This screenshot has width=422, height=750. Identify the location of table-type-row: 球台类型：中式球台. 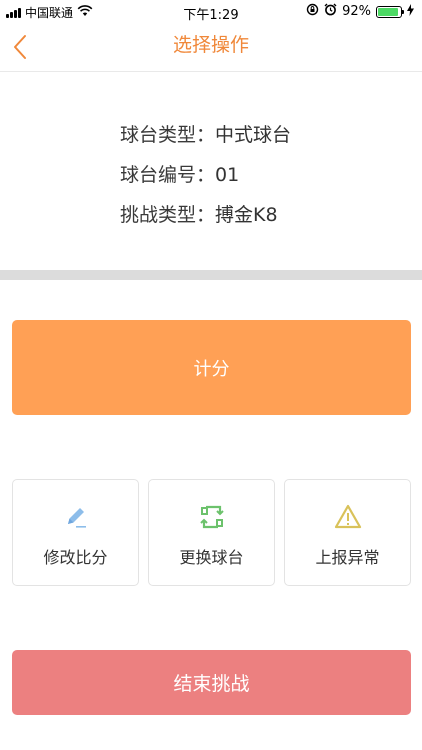
(205, 133).